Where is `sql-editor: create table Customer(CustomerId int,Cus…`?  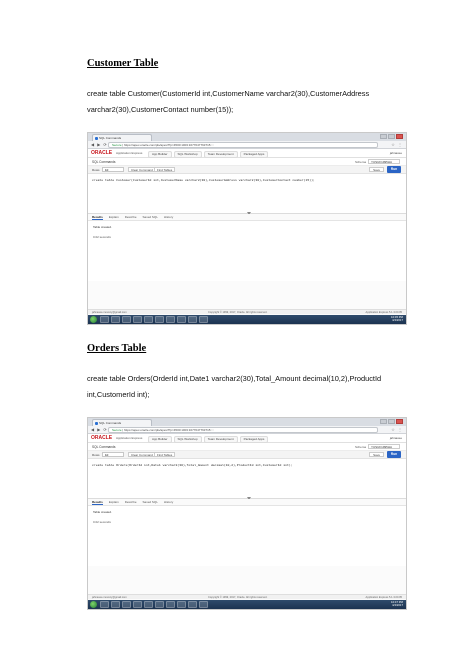
sql-editor: create table Customer(CustomerId int,Cus… is located at coordinates (247, 194).